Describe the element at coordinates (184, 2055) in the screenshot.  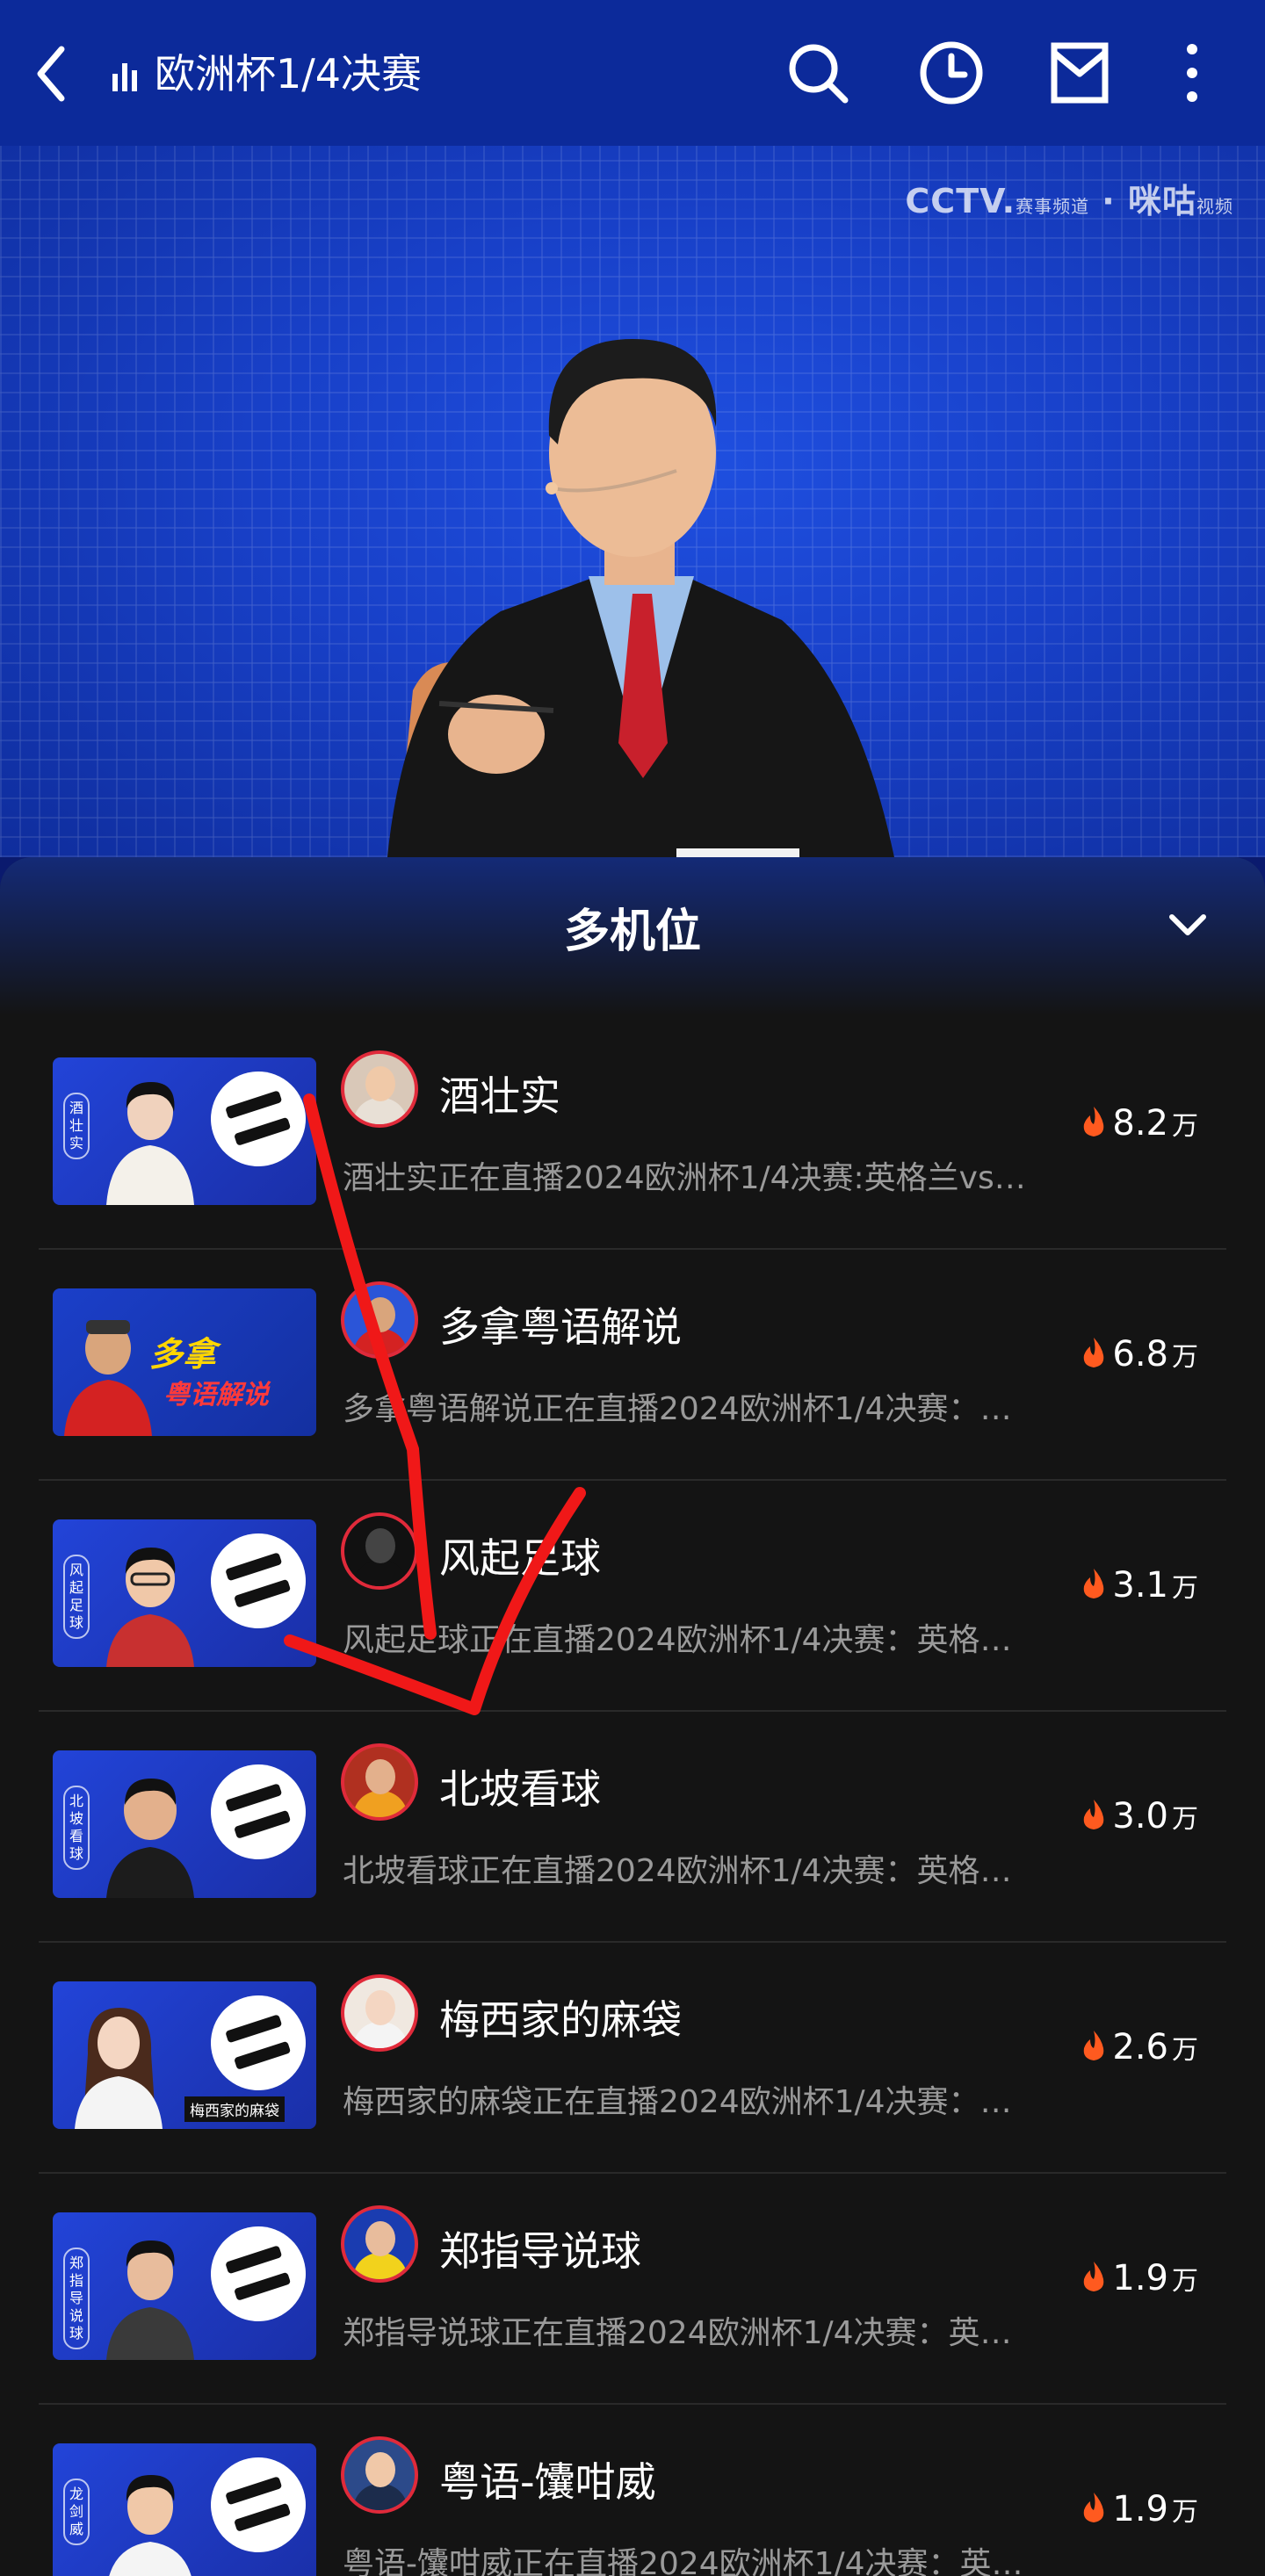
I see `stream-thumbnail: 梅西家的麻袋` at that location.